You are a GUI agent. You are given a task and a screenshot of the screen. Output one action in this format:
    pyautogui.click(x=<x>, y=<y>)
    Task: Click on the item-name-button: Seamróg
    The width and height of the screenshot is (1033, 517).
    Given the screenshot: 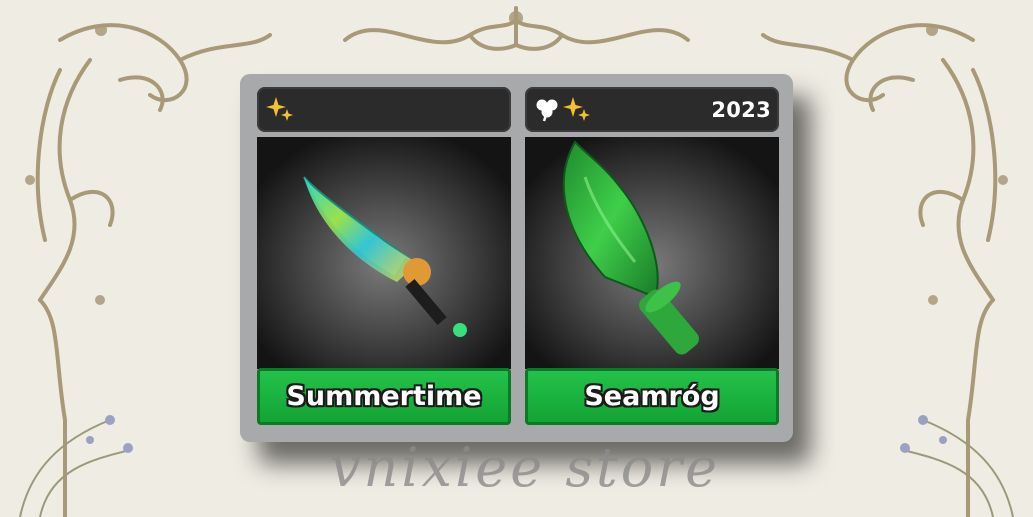 What is the action you would take?
    pyautogui.click(x=652, y=396)
    